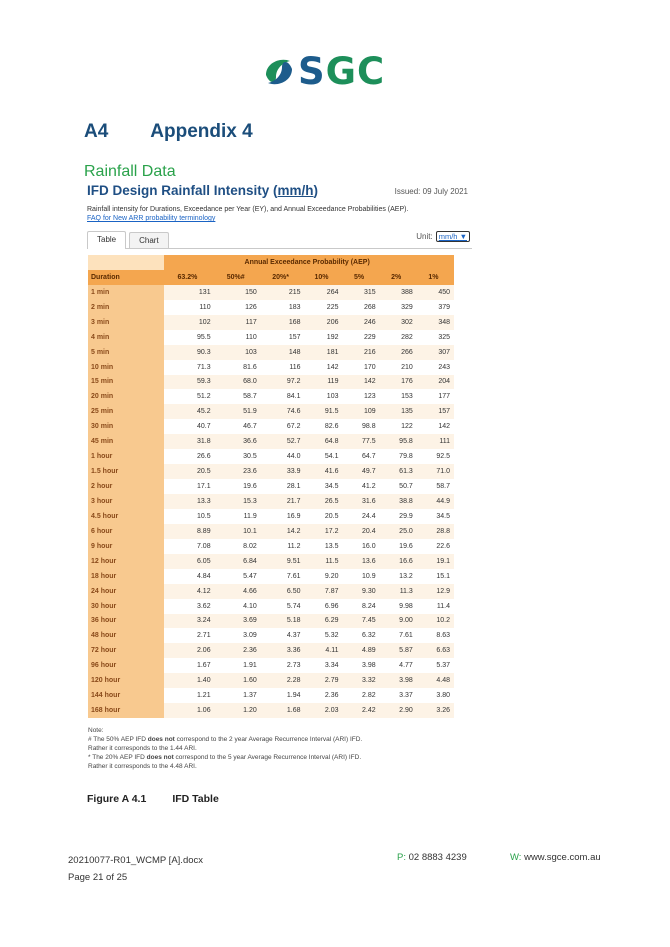 The height and width of the screenshot is (947, 670). I want to click on intensity-cell: 5.32, so click(323, 636).